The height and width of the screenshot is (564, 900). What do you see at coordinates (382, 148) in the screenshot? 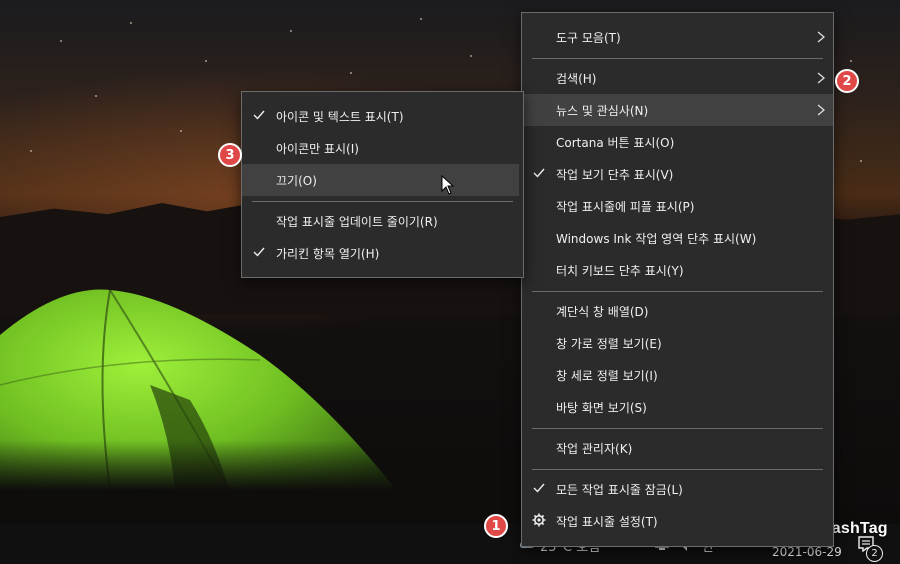
I see `submenu-item-icon-only: 아이콘만 표시(I)` at bounding box center [382, 148].